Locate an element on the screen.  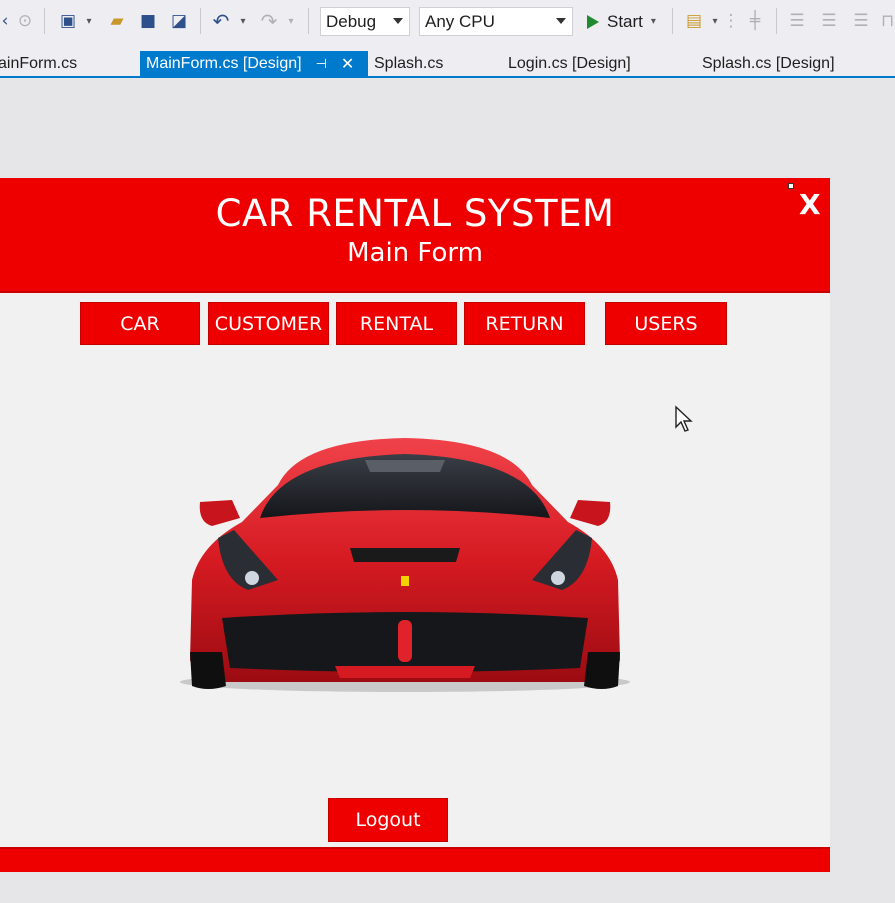
tab-splash-cs: Splash.cs is located at coordinates (408, 63).